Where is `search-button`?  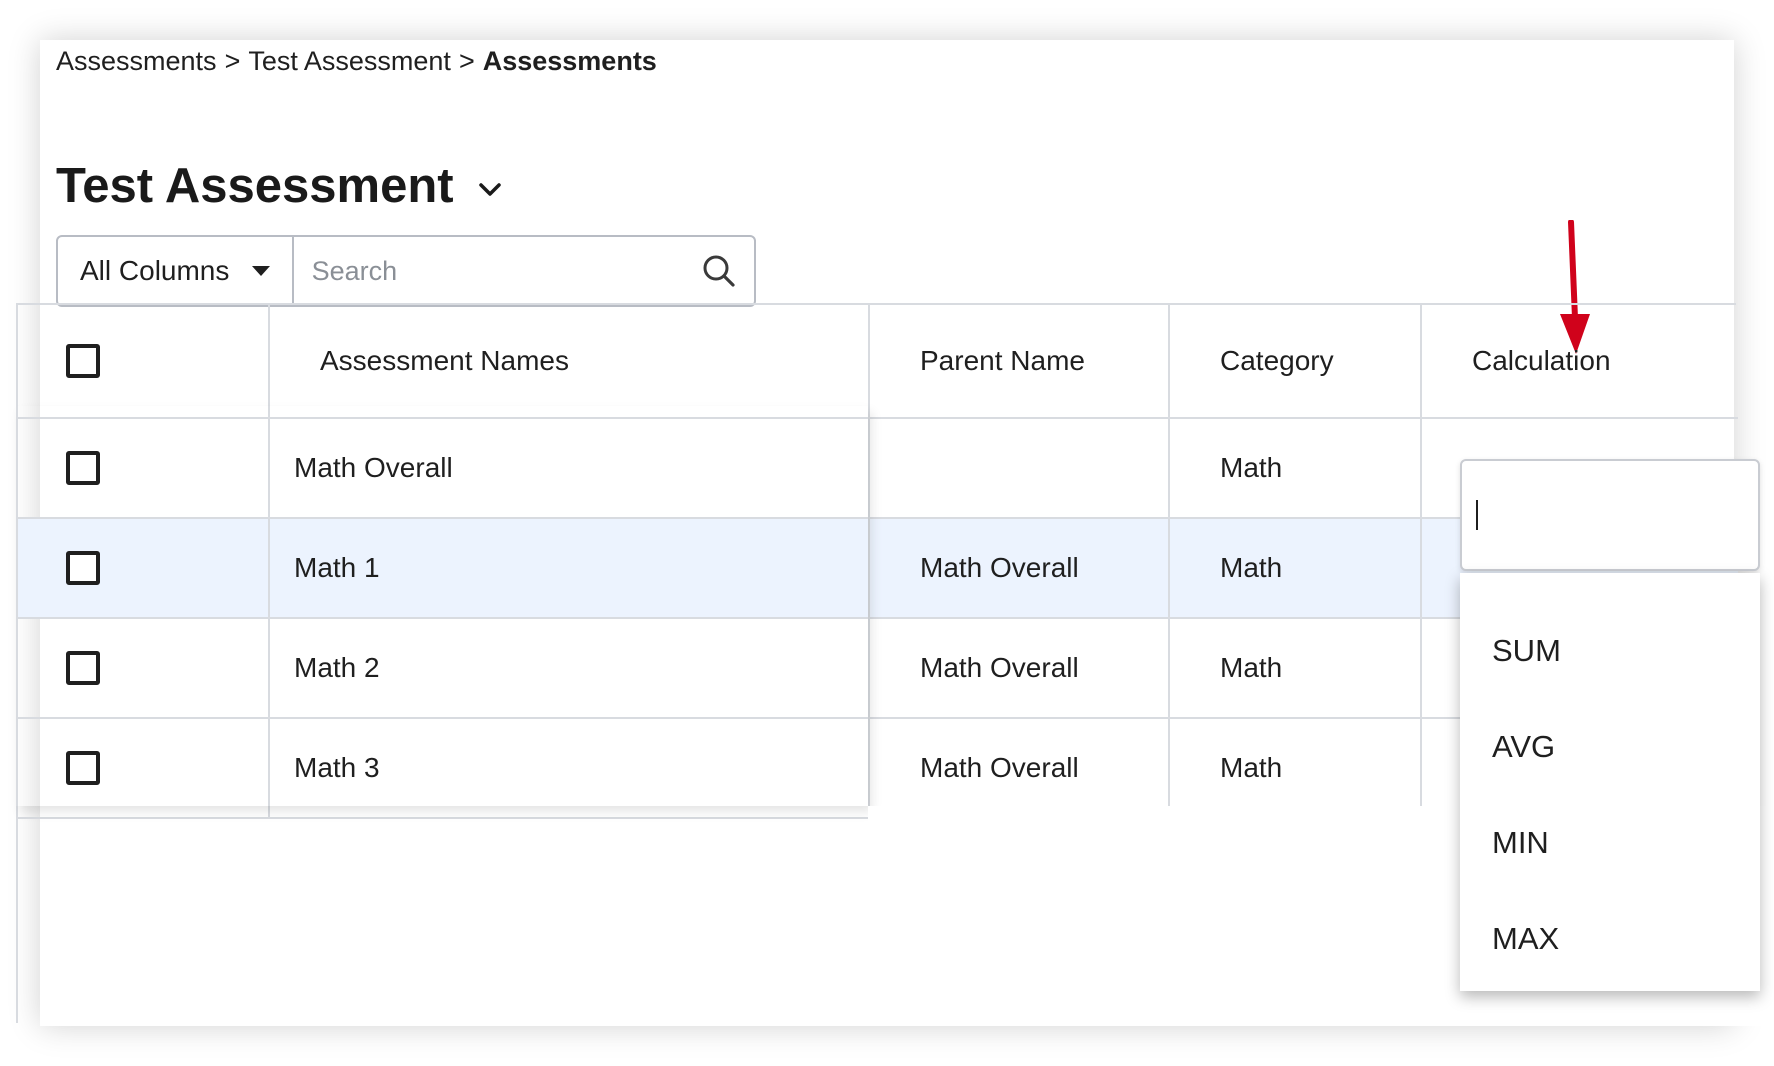 search-button is located at coordinates (719, 271).